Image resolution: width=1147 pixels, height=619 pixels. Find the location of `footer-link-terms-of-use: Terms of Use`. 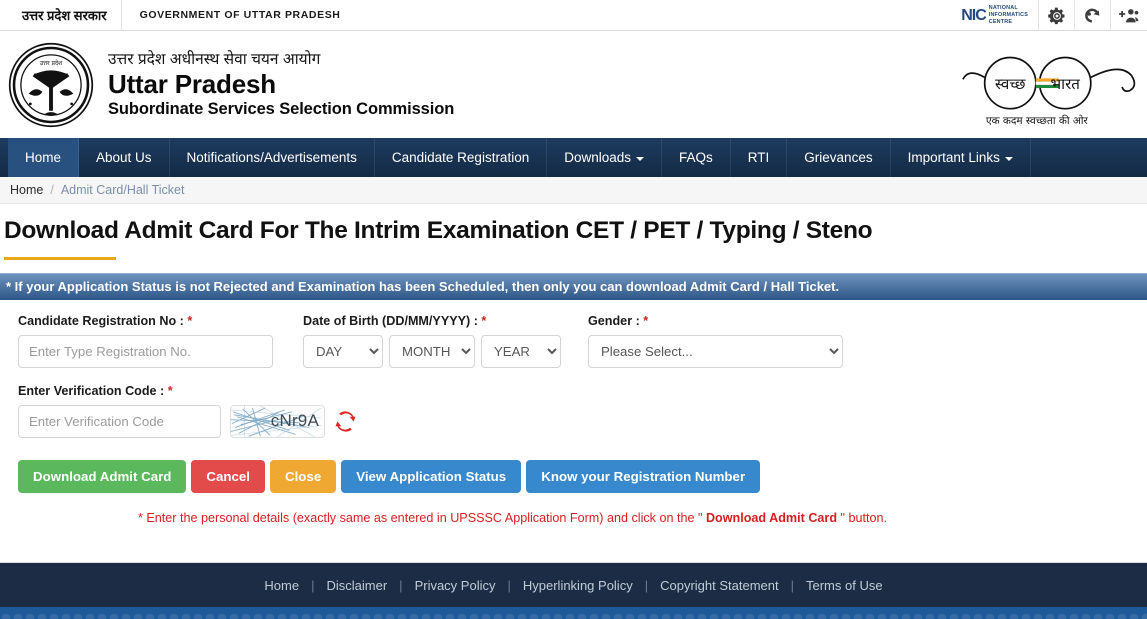

footer-link-terms-of-use: Terms of Use is located at coordinates (844, 585).